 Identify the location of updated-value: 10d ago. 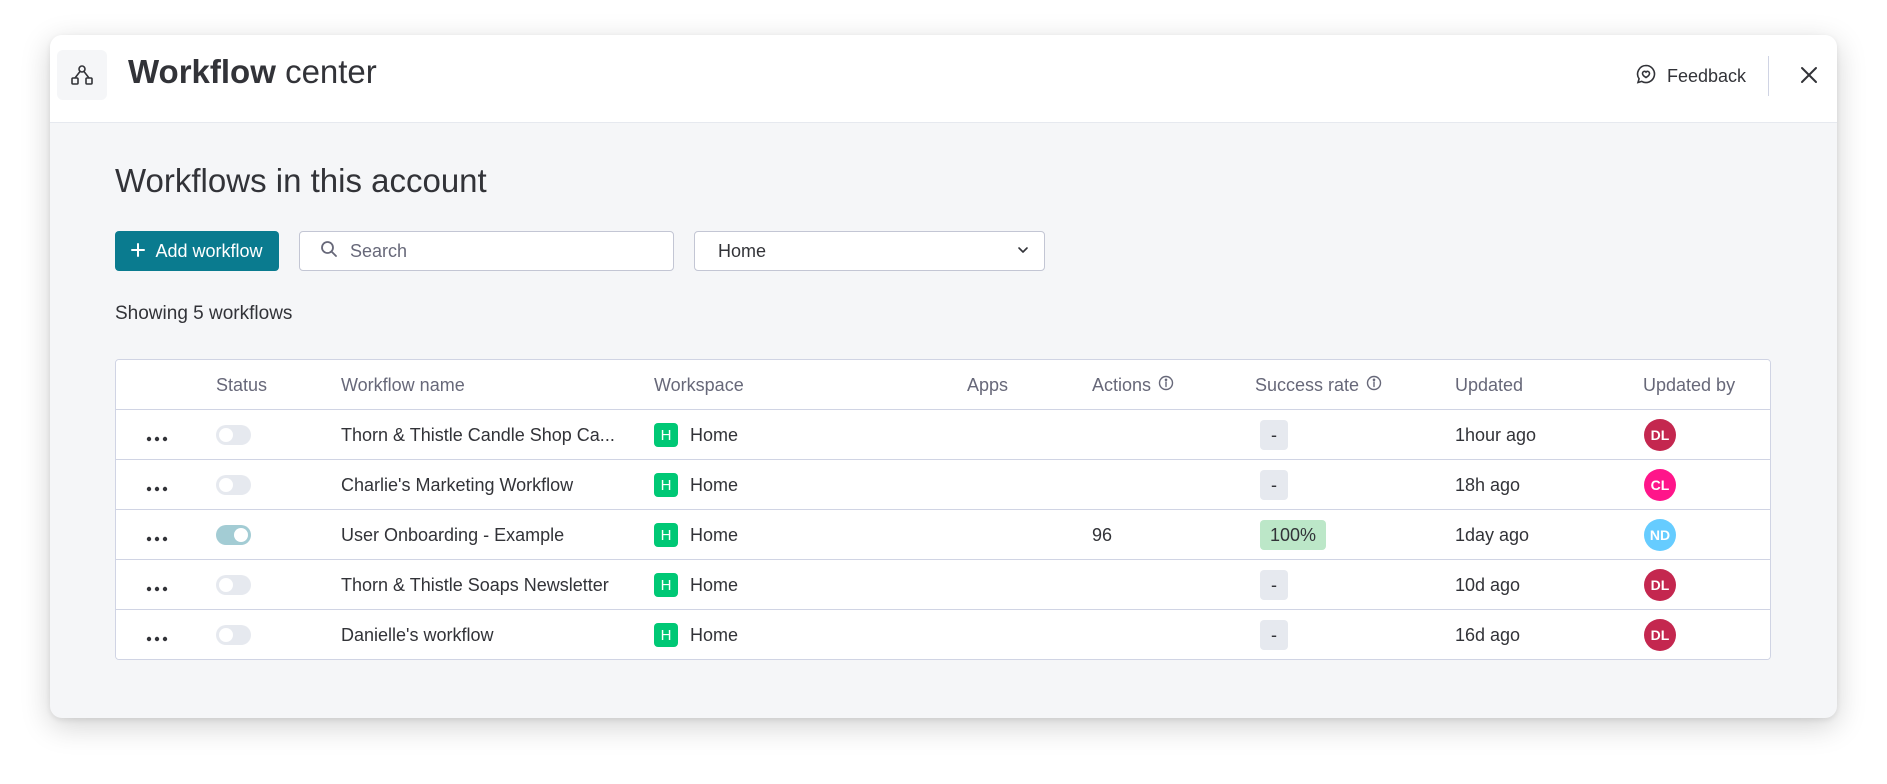
(1488, 584).